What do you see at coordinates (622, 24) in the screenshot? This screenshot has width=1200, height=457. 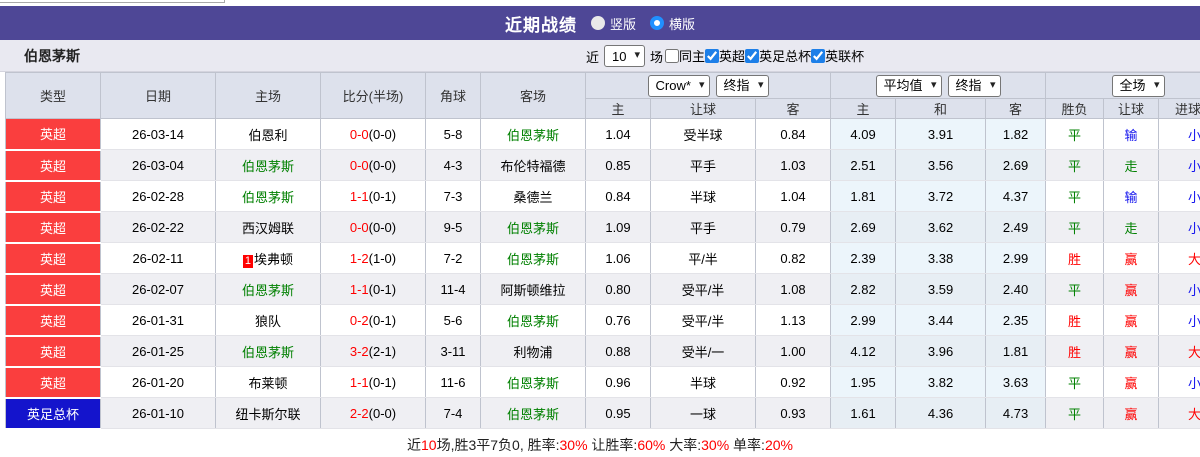 I see `layout-vertical-label: 竖版` at bounding box center [622, 24].